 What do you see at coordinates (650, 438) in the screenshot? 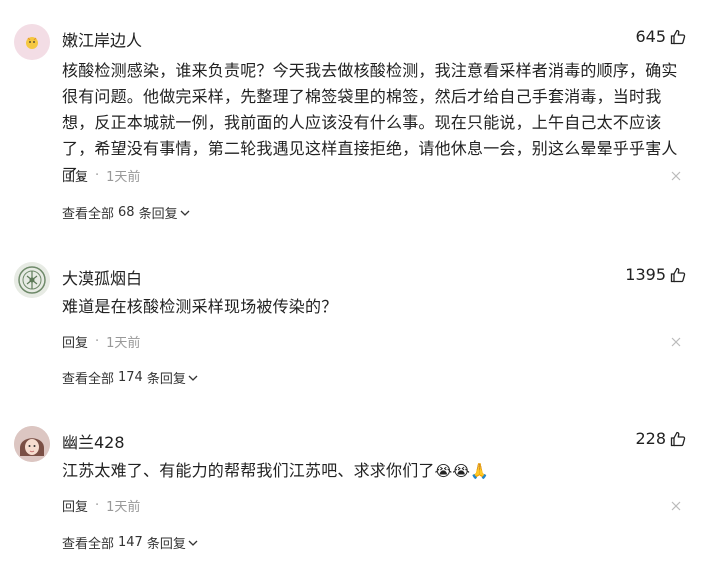
I see `like-count: 228` at bounding box center [650, 438].